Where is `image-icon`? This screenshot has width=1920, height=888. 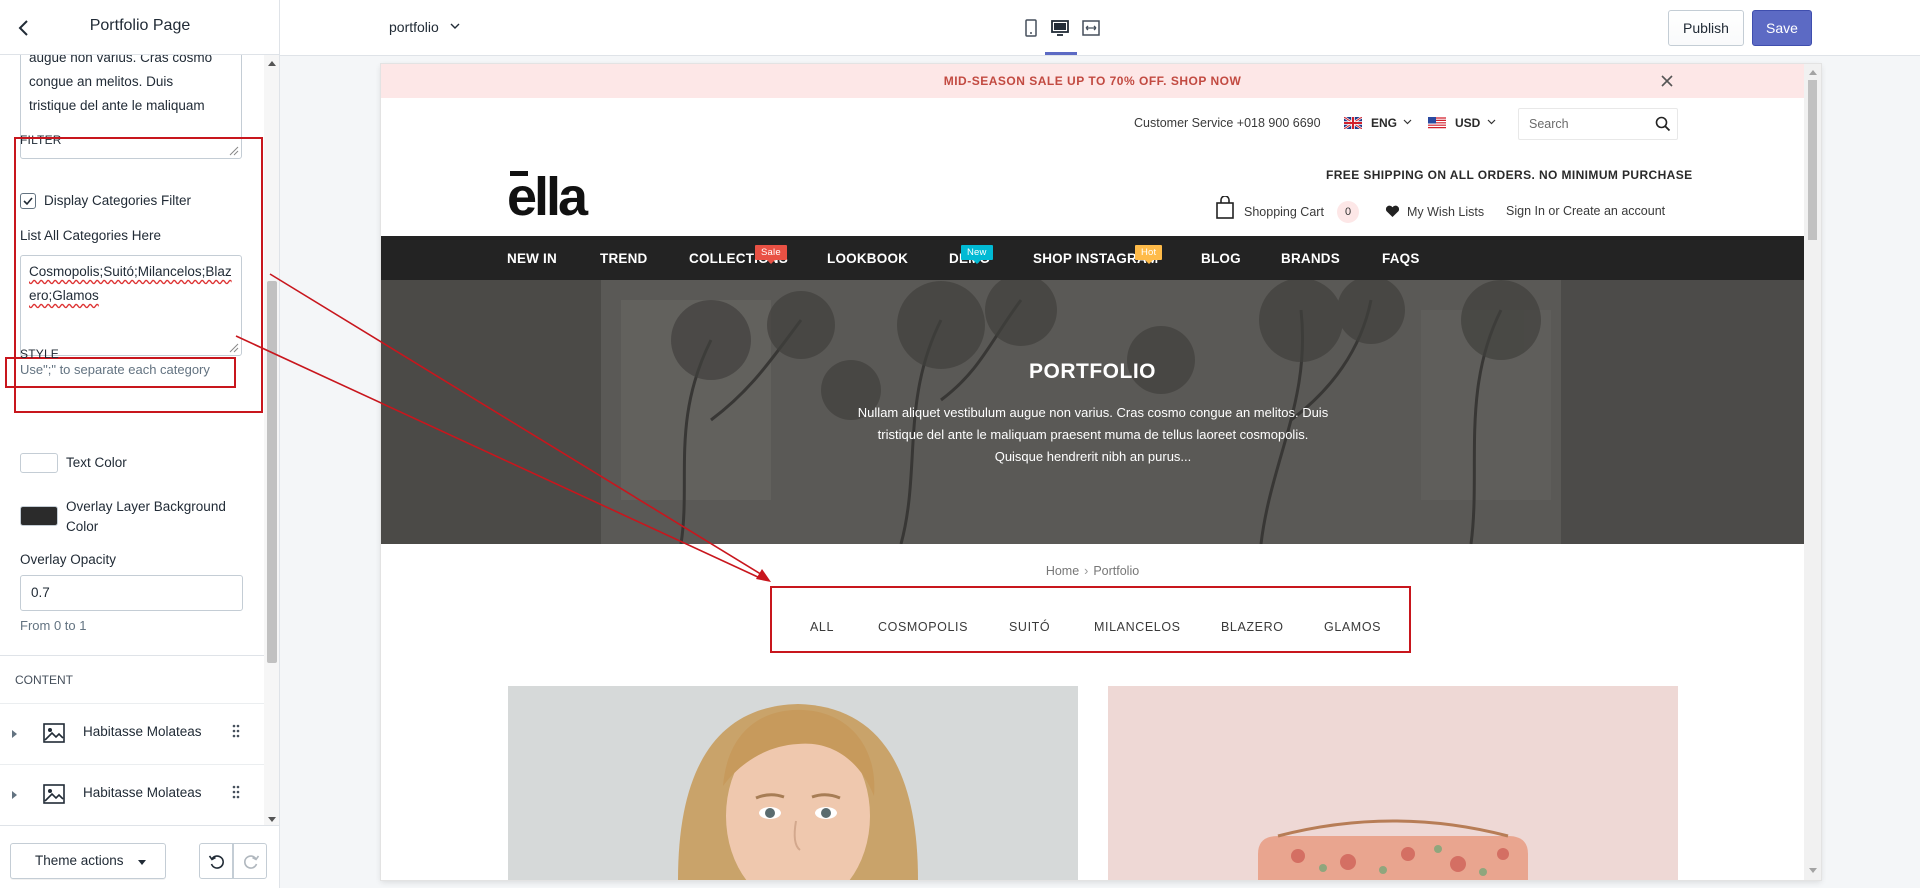 image-icon is located at coordinates (54, 794).